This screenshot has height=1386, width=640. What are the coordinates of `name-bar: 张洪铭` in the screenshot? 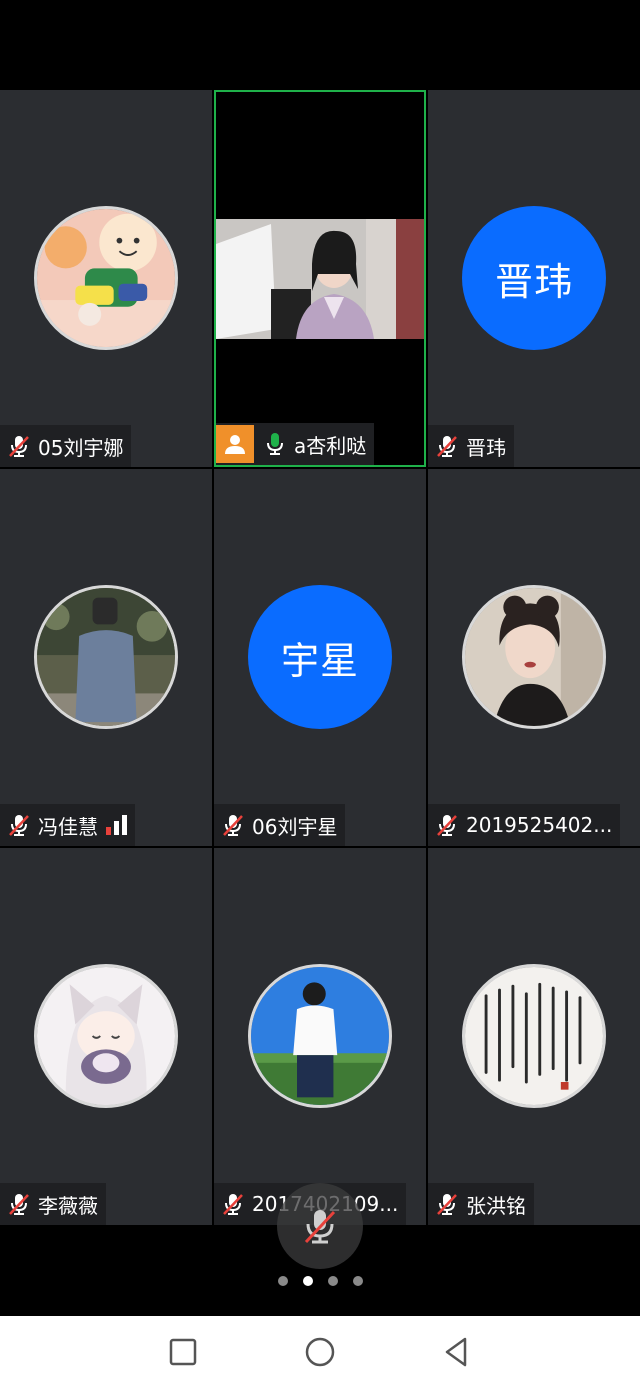 It's located at (481, 1204).